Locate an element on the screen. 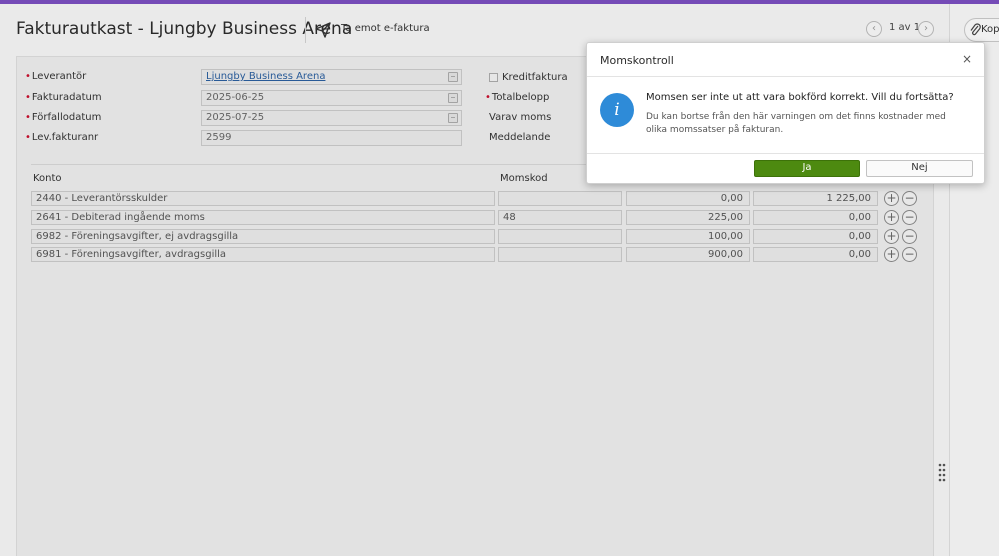 Image resolution: width=999 pixels, height=556 pixels. dialog-title: Momskontroll is located at coordinates (637, 60).